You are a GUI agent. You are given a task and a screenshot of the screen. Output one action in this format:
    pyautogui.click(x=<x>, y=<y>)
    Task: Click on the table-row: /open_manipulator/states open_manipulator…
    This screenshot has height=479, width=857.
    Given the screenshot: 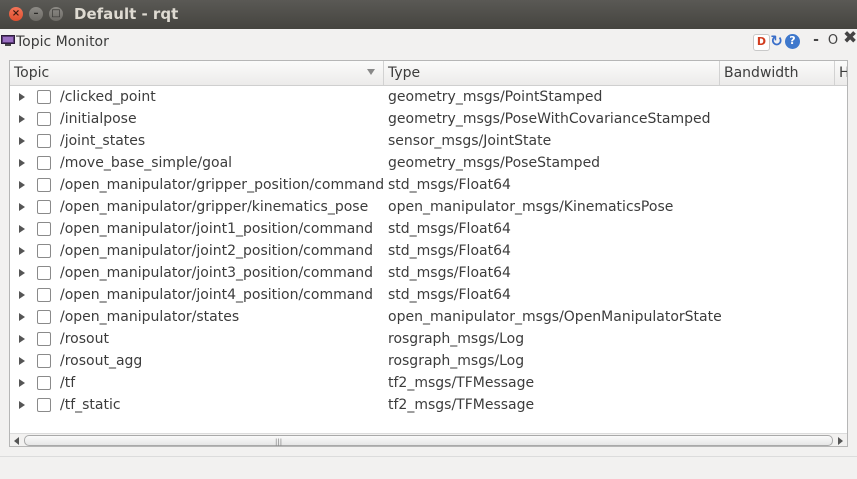 What is the action you would take?
    pyautogui.click(x=428, y=317)
    